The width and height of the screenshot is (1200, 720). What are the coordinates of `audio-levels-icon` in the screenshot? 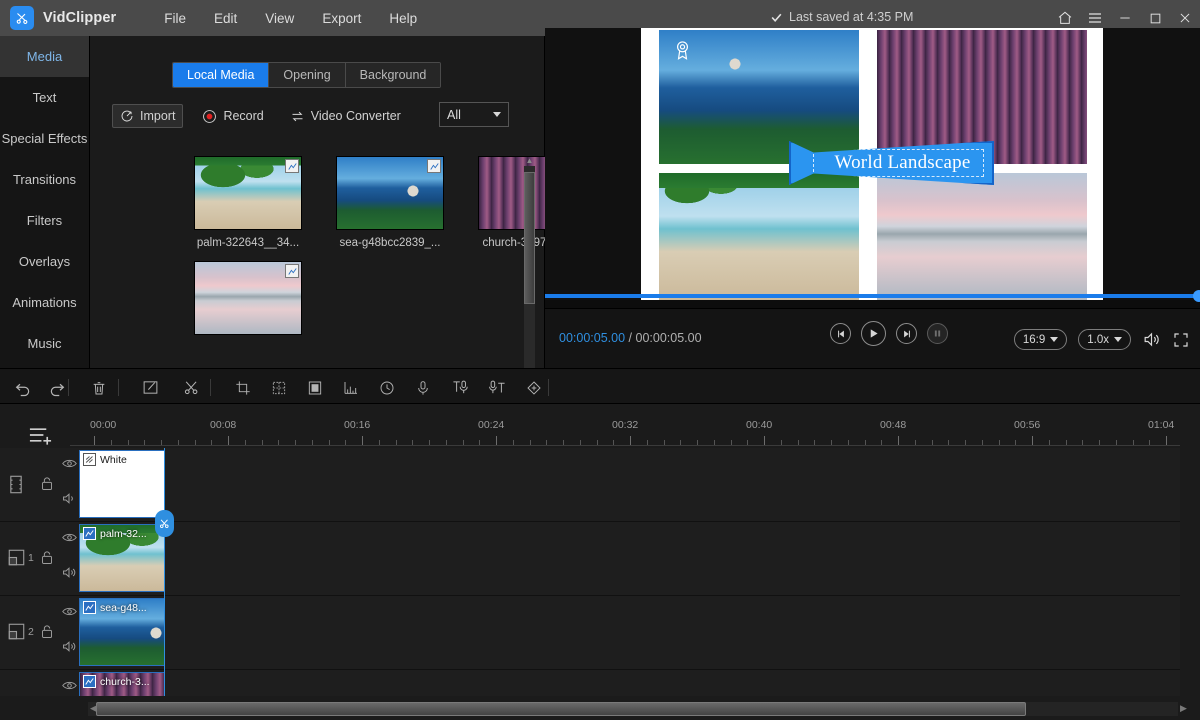 It's located at (350, 387).